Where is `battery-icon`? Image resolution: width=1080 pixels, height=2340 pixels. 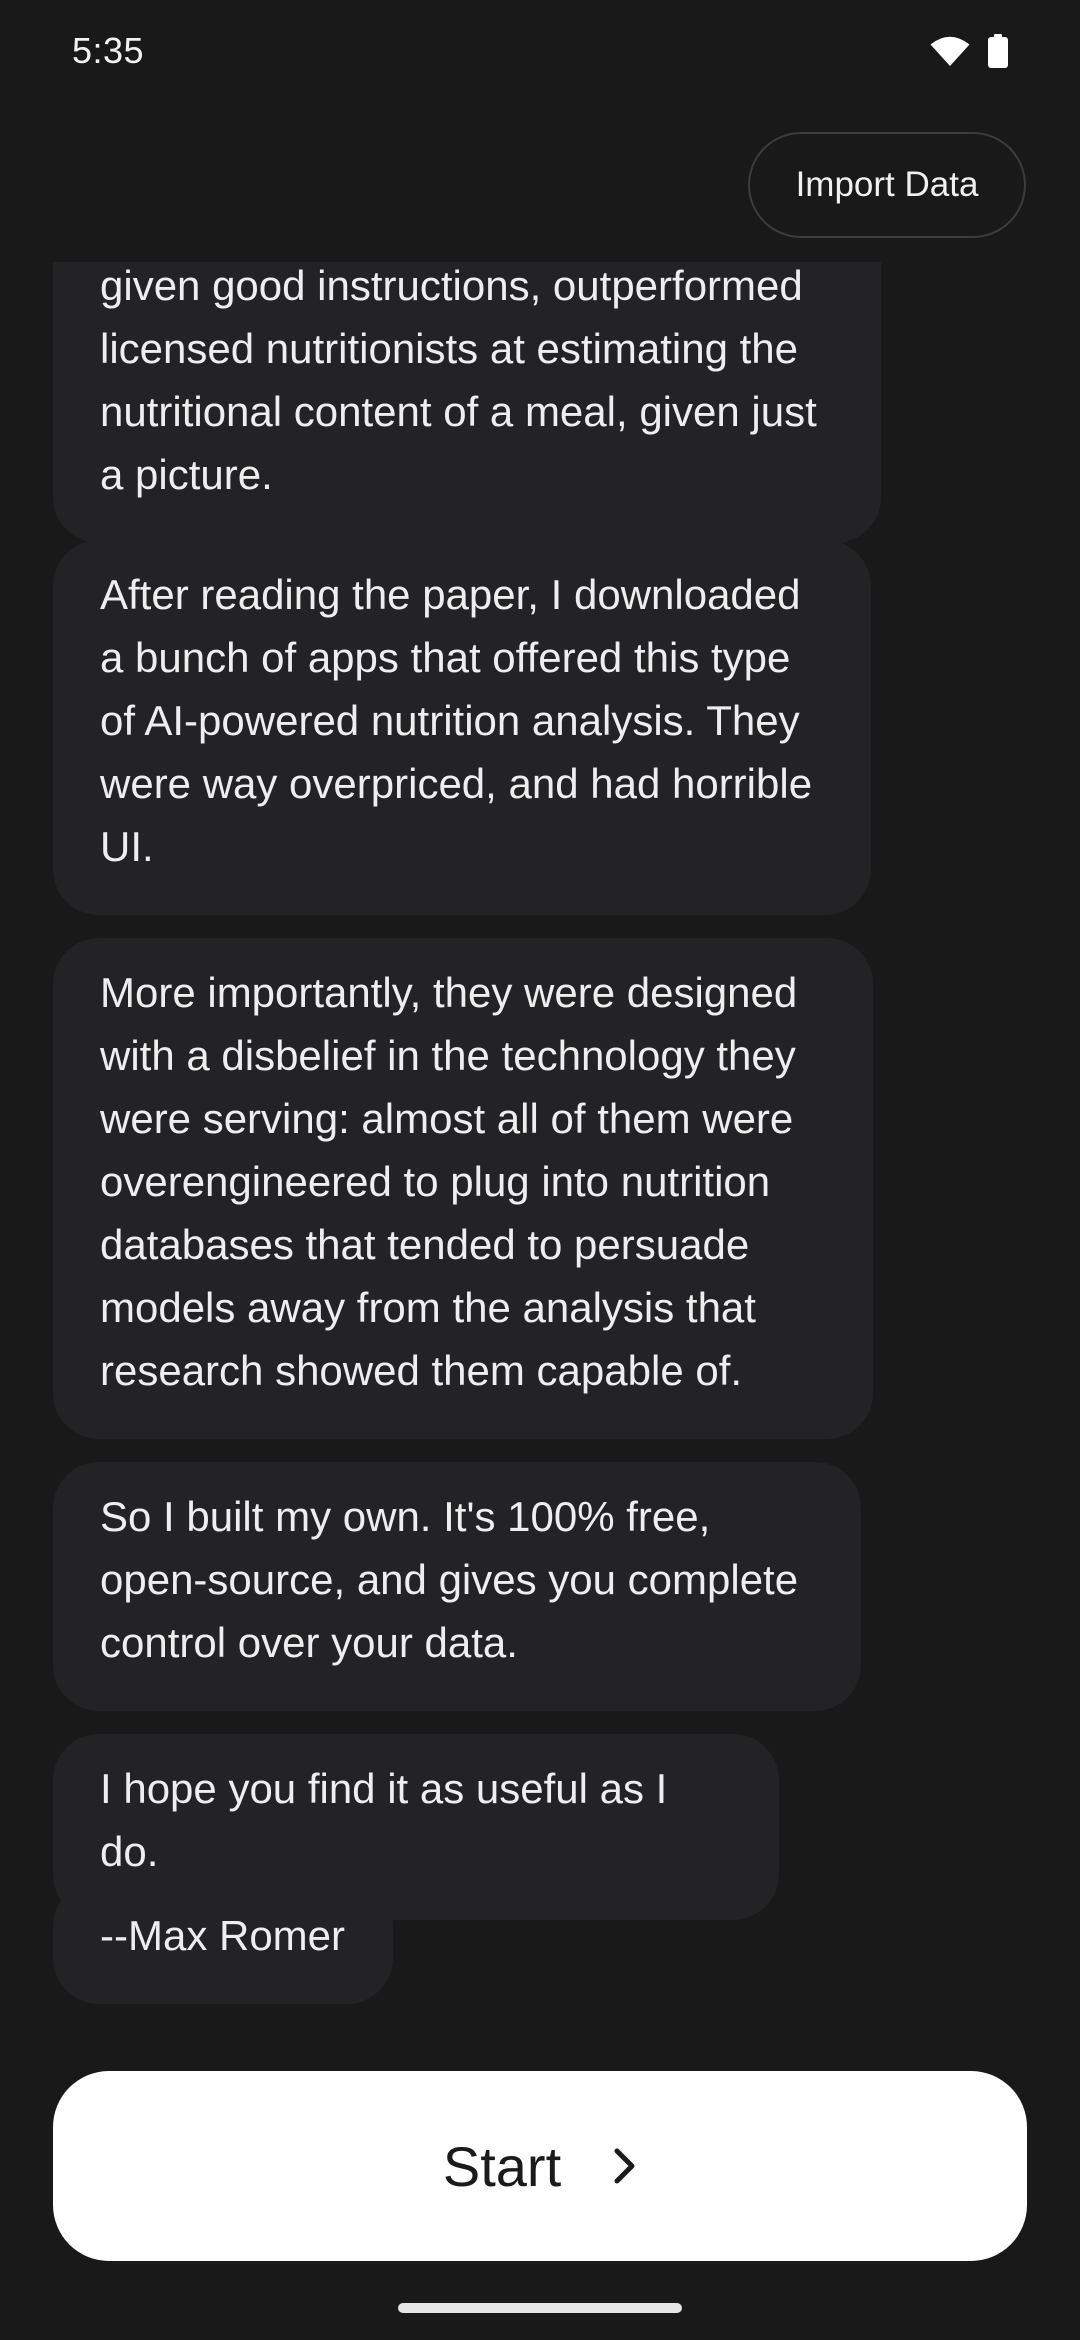 battery-icon is located at coordinates (998, 51).